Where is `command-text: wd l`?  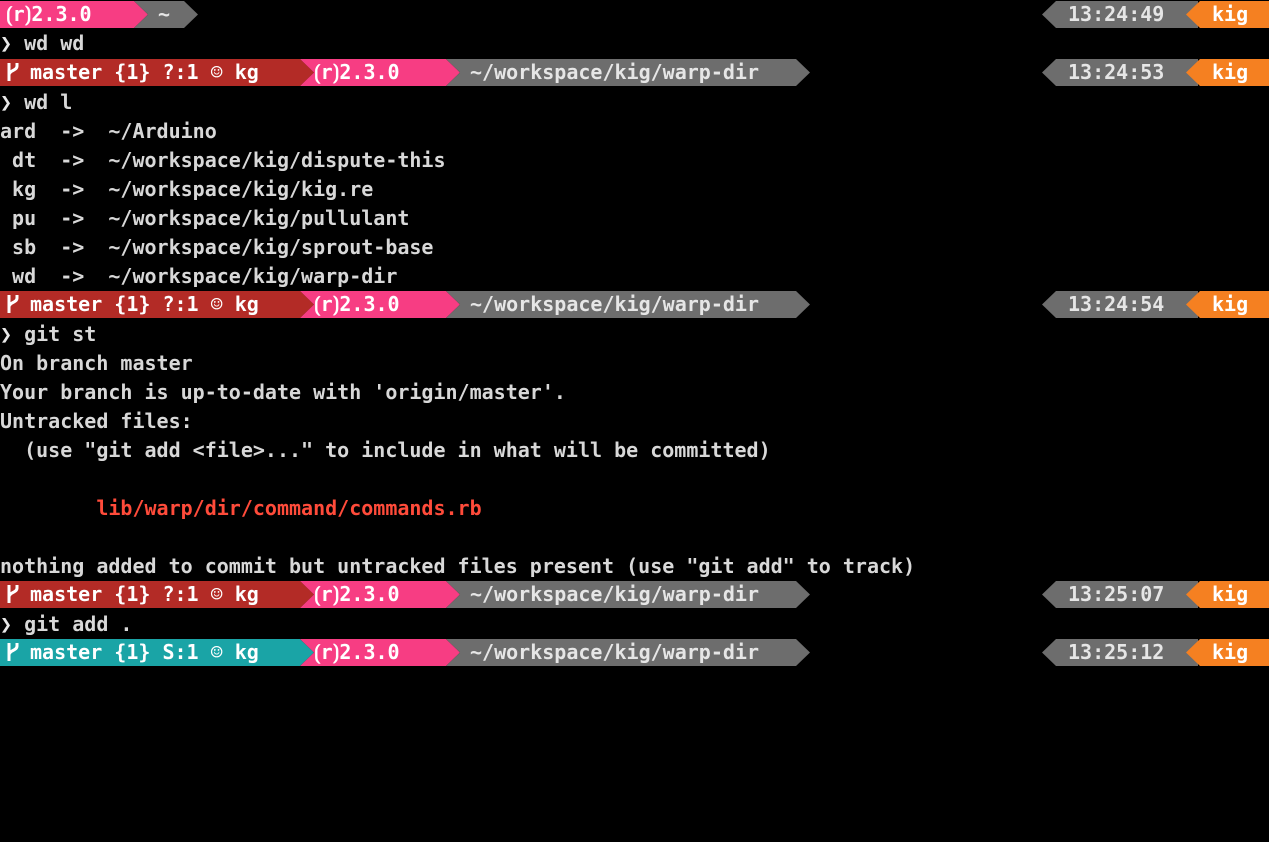
command-text: wd l is located at coordinates (48, 102).